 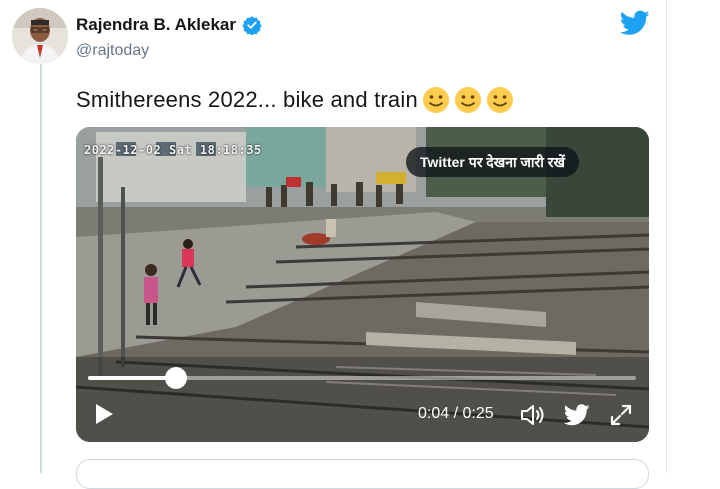 I want to click on author-handle: @rajtoday, so click(x=112, y=51).